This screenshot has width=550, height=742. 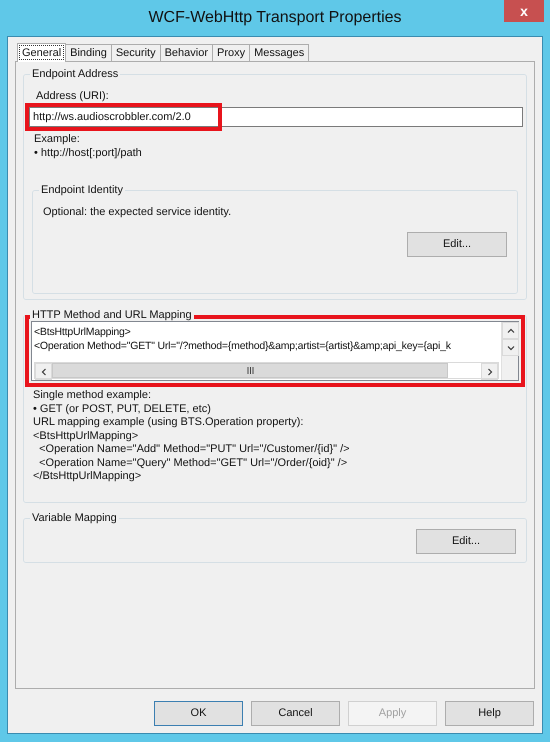 I want to click on help-text: Single method example:, so click(x=92, y=395).